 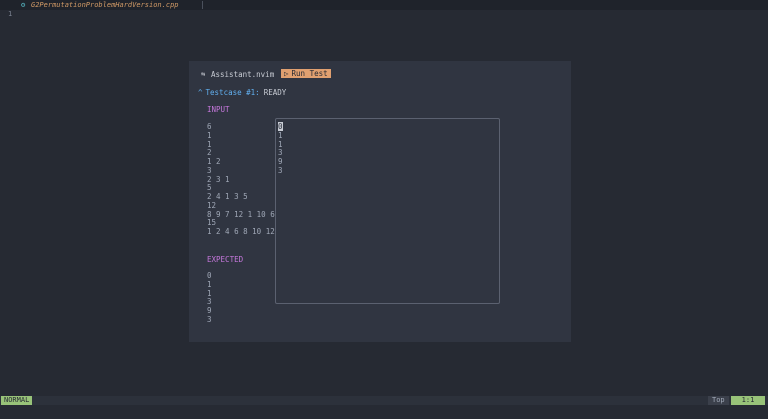 I want to click on list-item: 1 2, so click(x=214, y=161).